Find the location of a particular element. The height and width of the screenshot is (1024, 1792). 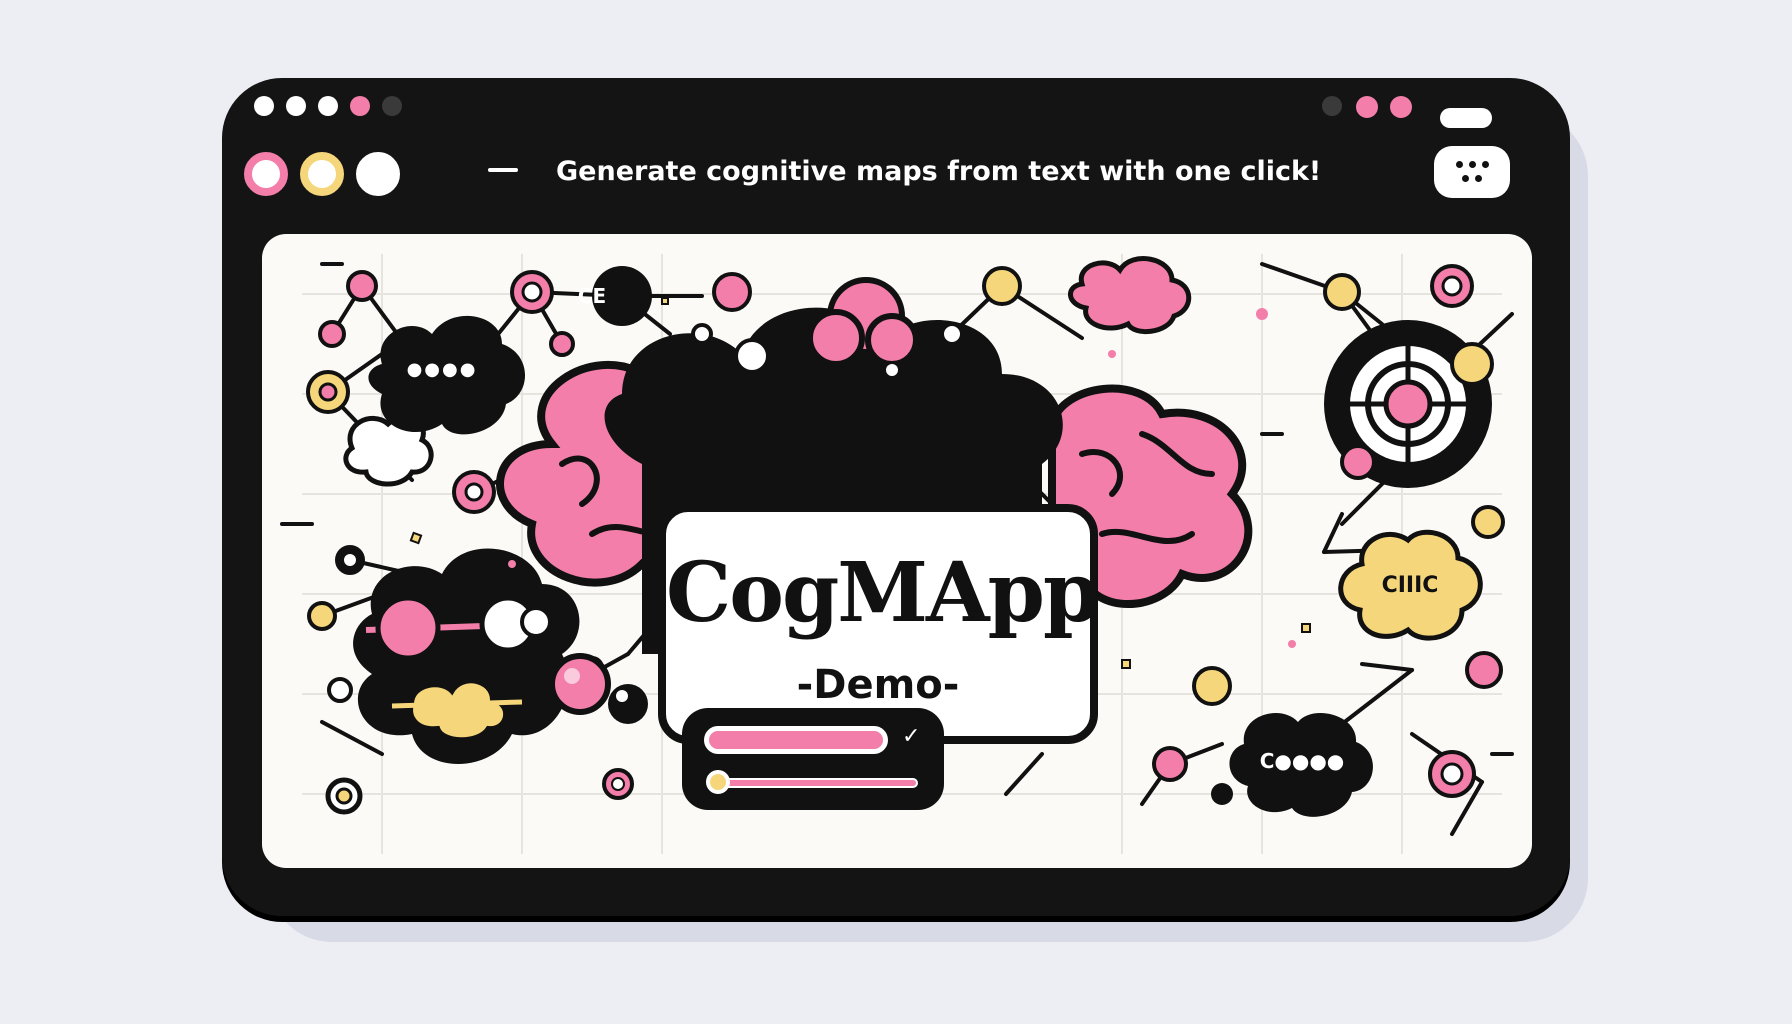

close-button is located at coordinates (266, 174).